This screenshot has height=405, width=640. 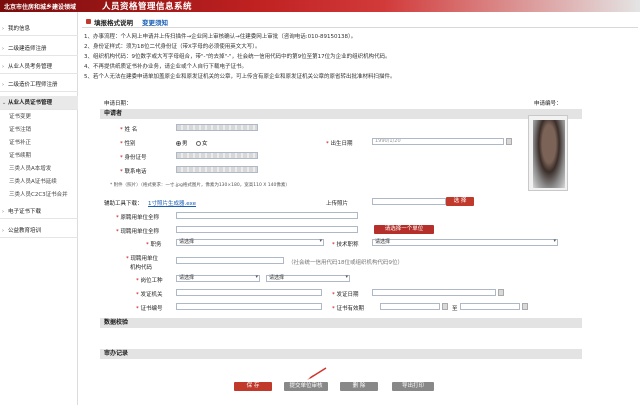 I want to click on photo-tool-link: 1寸照片生成器.exe, so click(x=172, y=203).